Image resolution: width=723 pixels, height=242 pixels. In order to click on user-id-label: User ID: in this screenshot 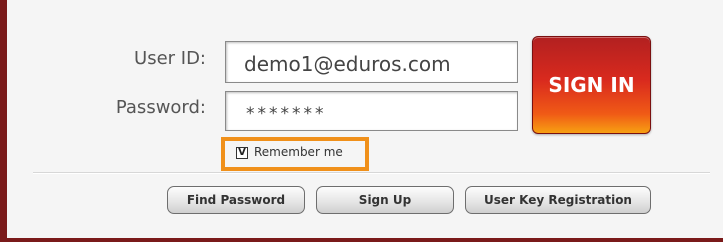, I will do `click(170, 58)`.